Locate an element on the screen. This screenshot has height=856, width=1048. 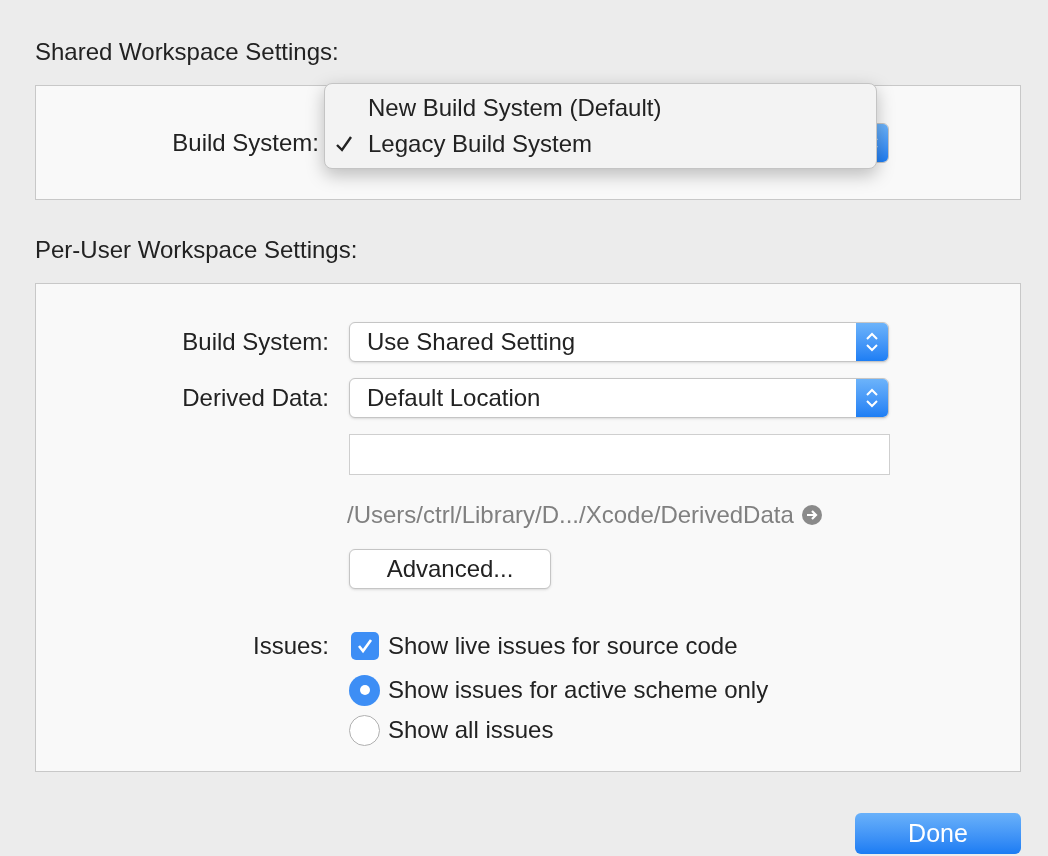
checkmark-icon is located at coordinates (365, 646).